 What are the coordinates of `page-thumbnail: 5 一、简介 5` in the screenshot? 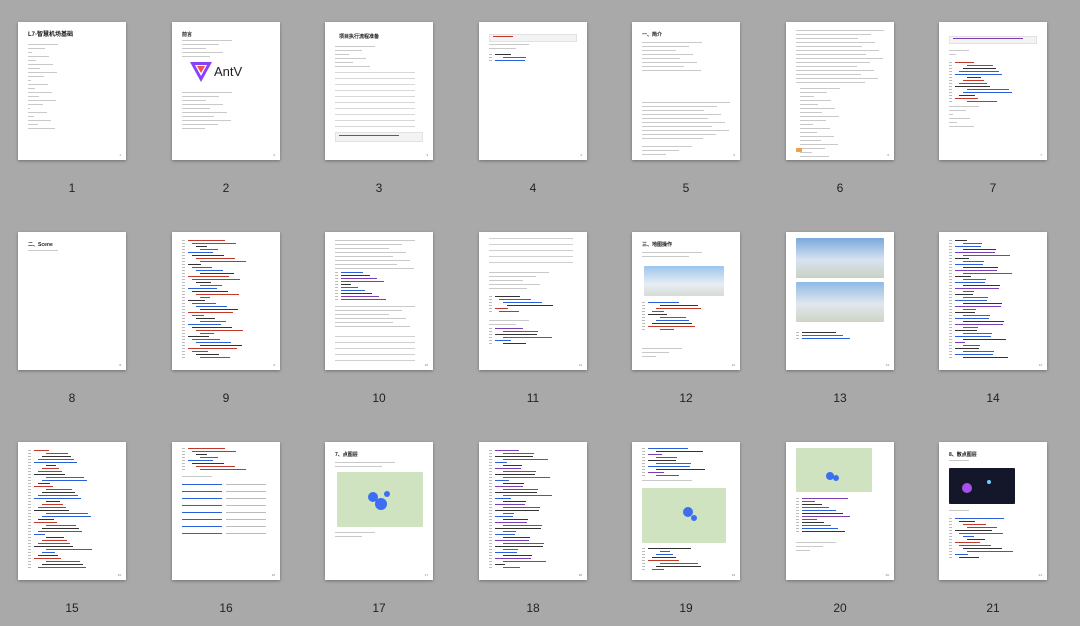 It's located at (686, 108).